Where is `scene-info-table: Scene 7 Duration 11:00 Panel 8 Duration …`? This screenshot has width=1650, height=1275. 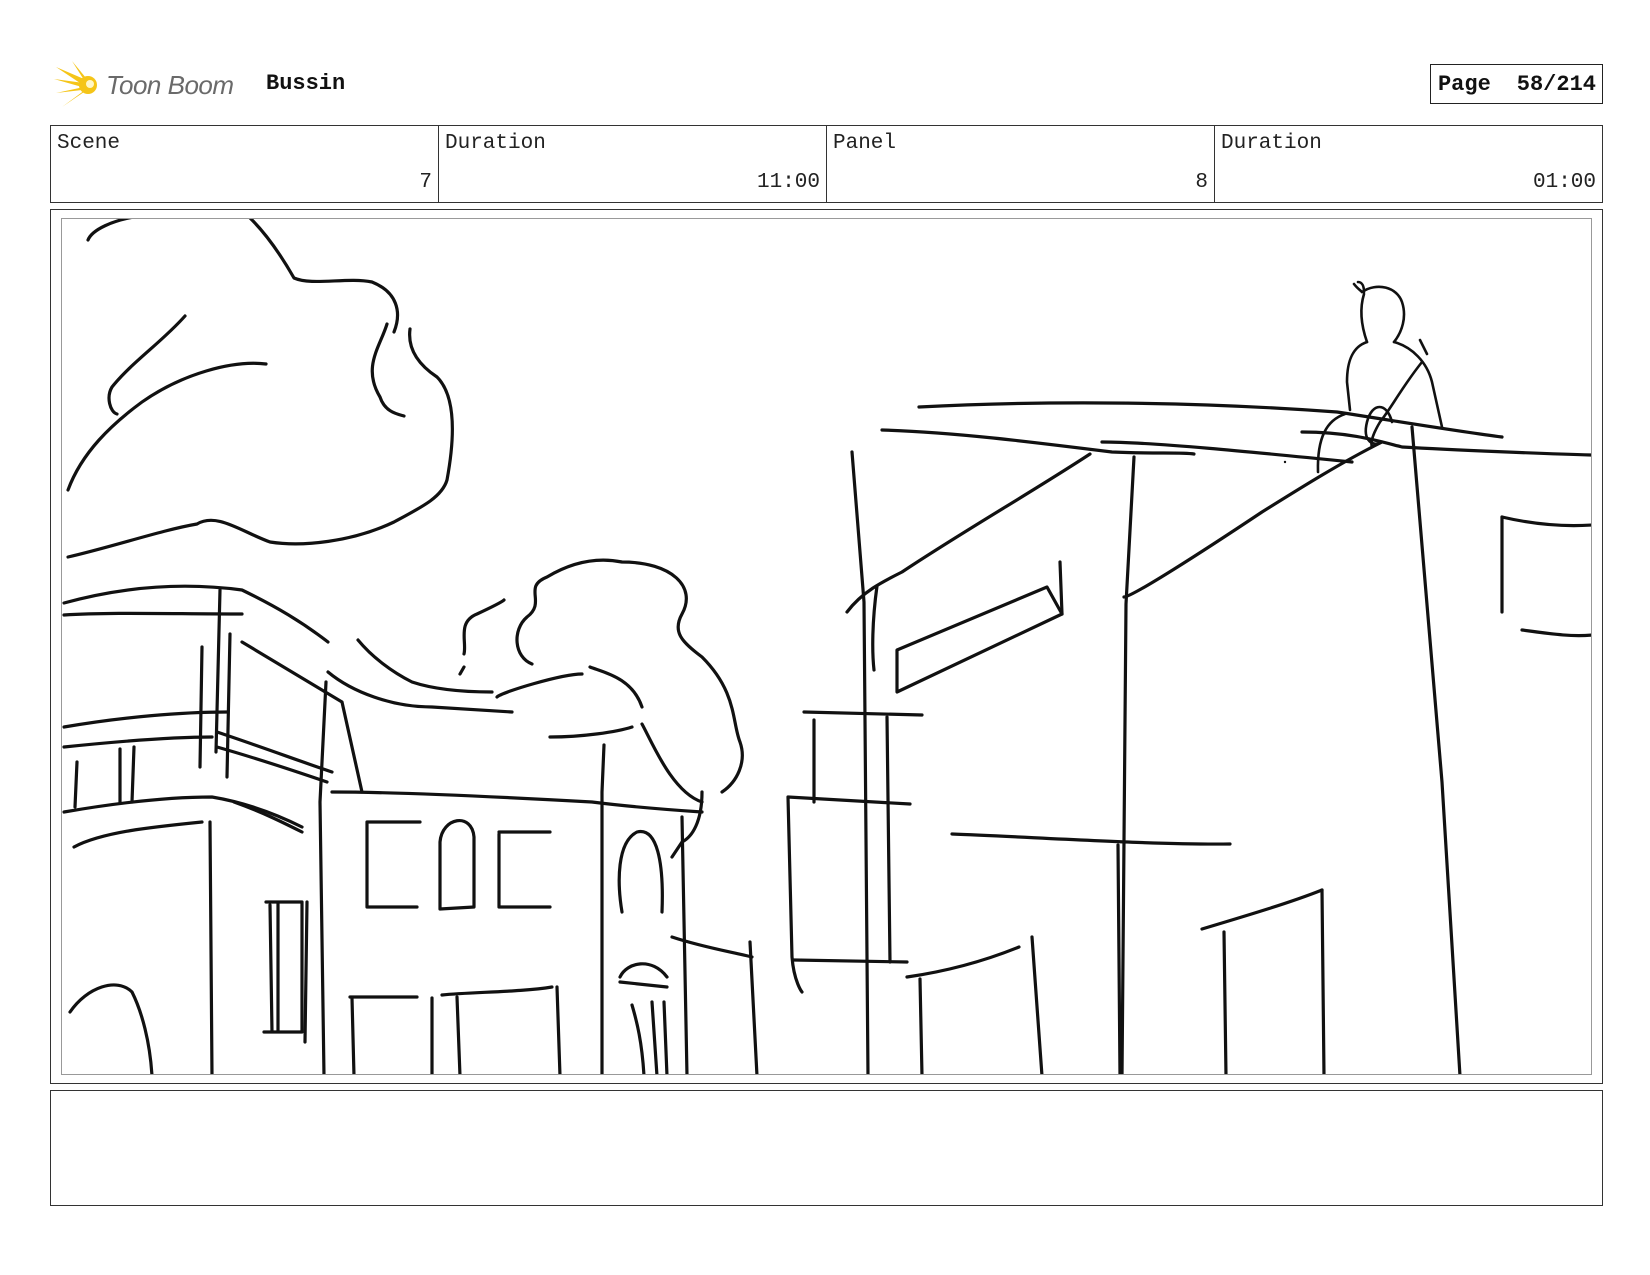 scene-info-table: Scene 7 Duration 11:00 Panel 8 Duration … is located at coordinates (826, 164).